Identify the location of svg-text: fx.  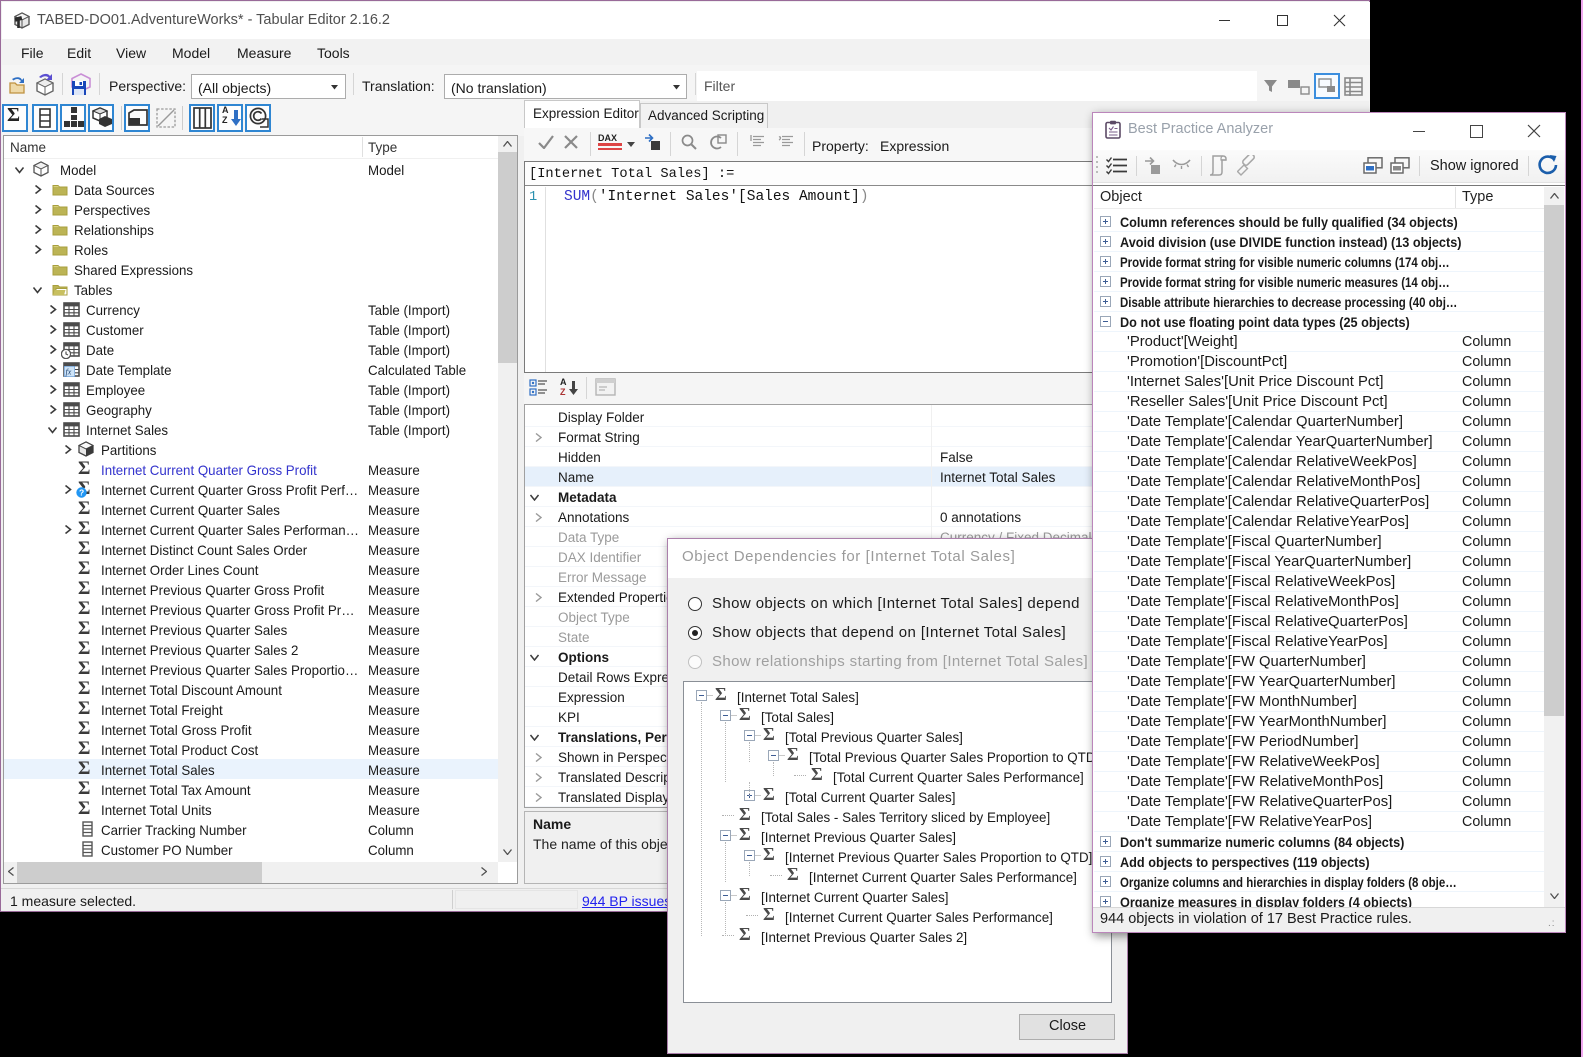
(69, 372).